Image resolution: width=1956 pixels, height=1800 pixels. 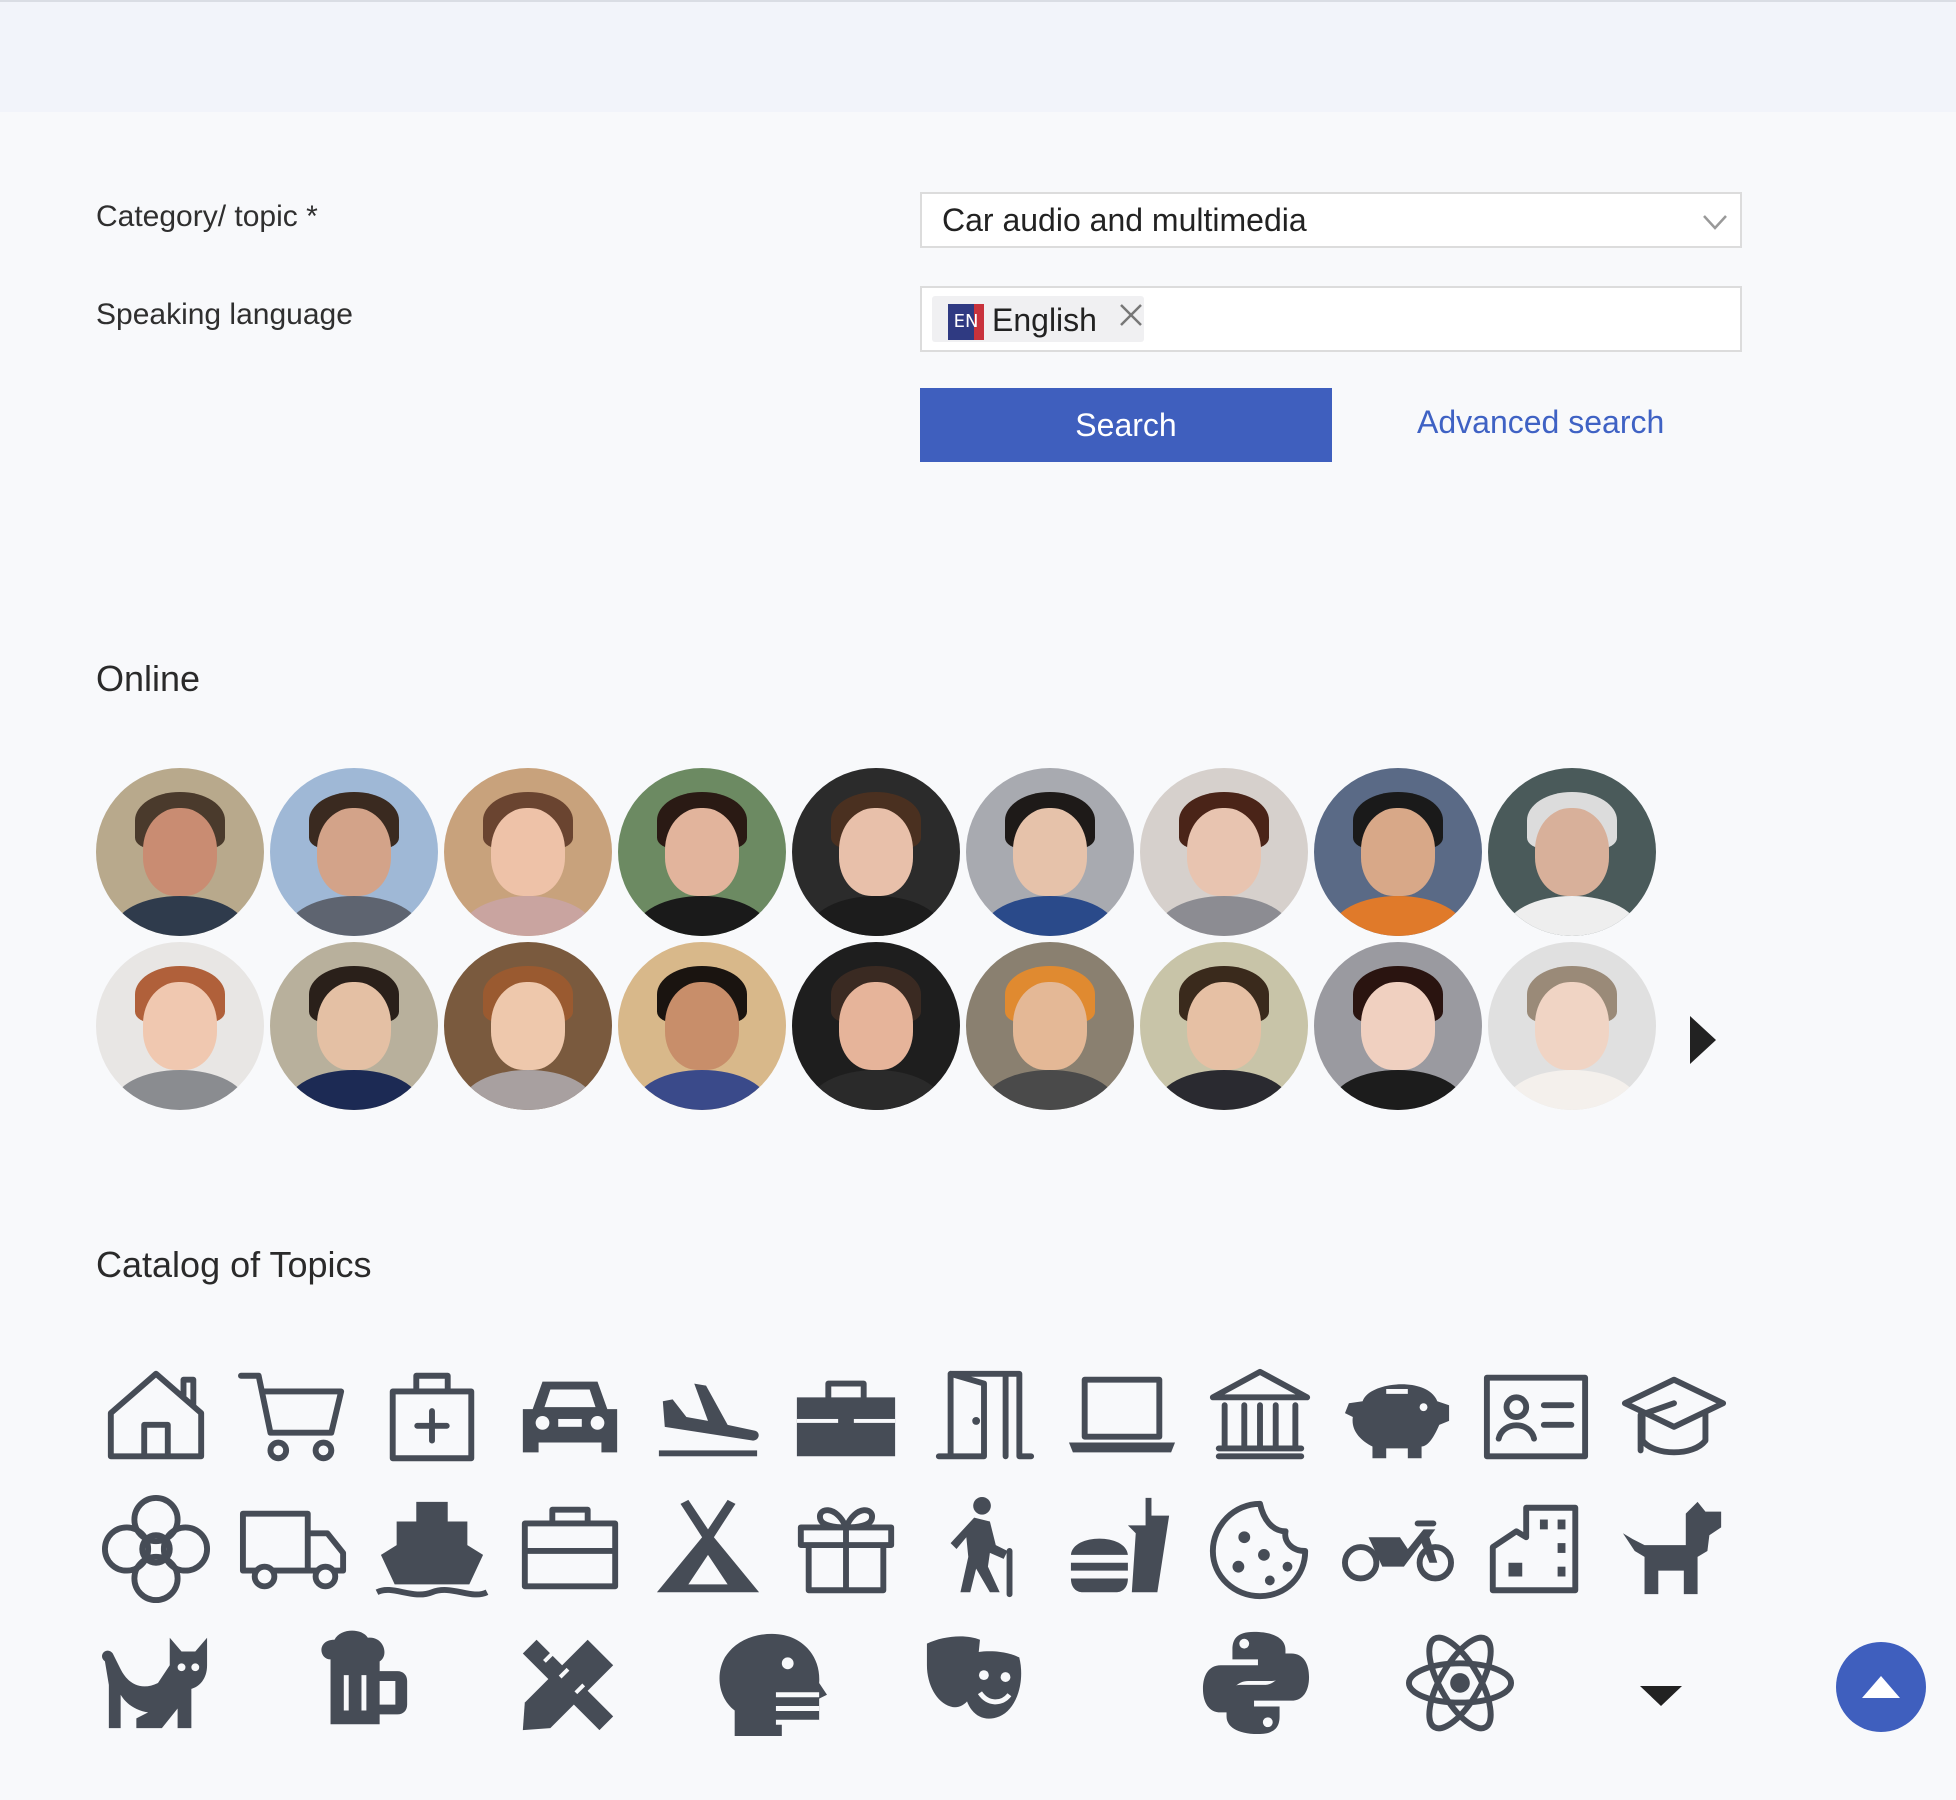 I want to click on scroll-to-top-button, so click(x=1881, y=1687).